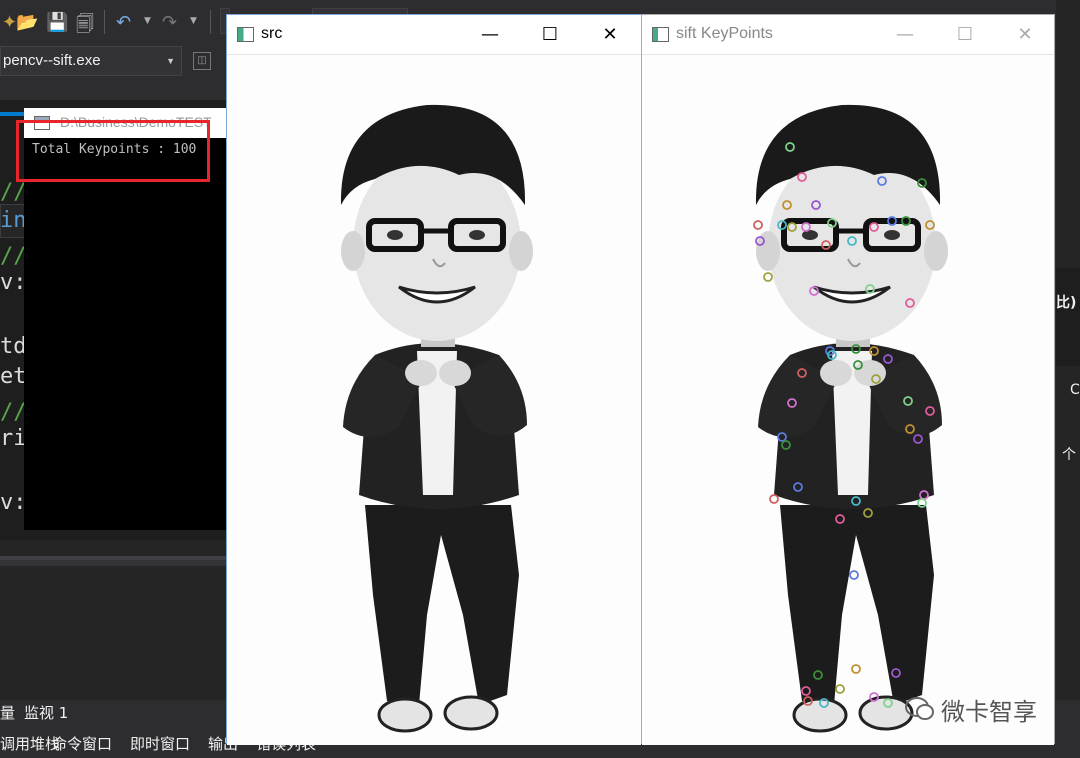 This screenshot has width=1080, height=758. Describe the element at coordinates (13, 438) in the screenshot. I see `code-line: ri` at that location.